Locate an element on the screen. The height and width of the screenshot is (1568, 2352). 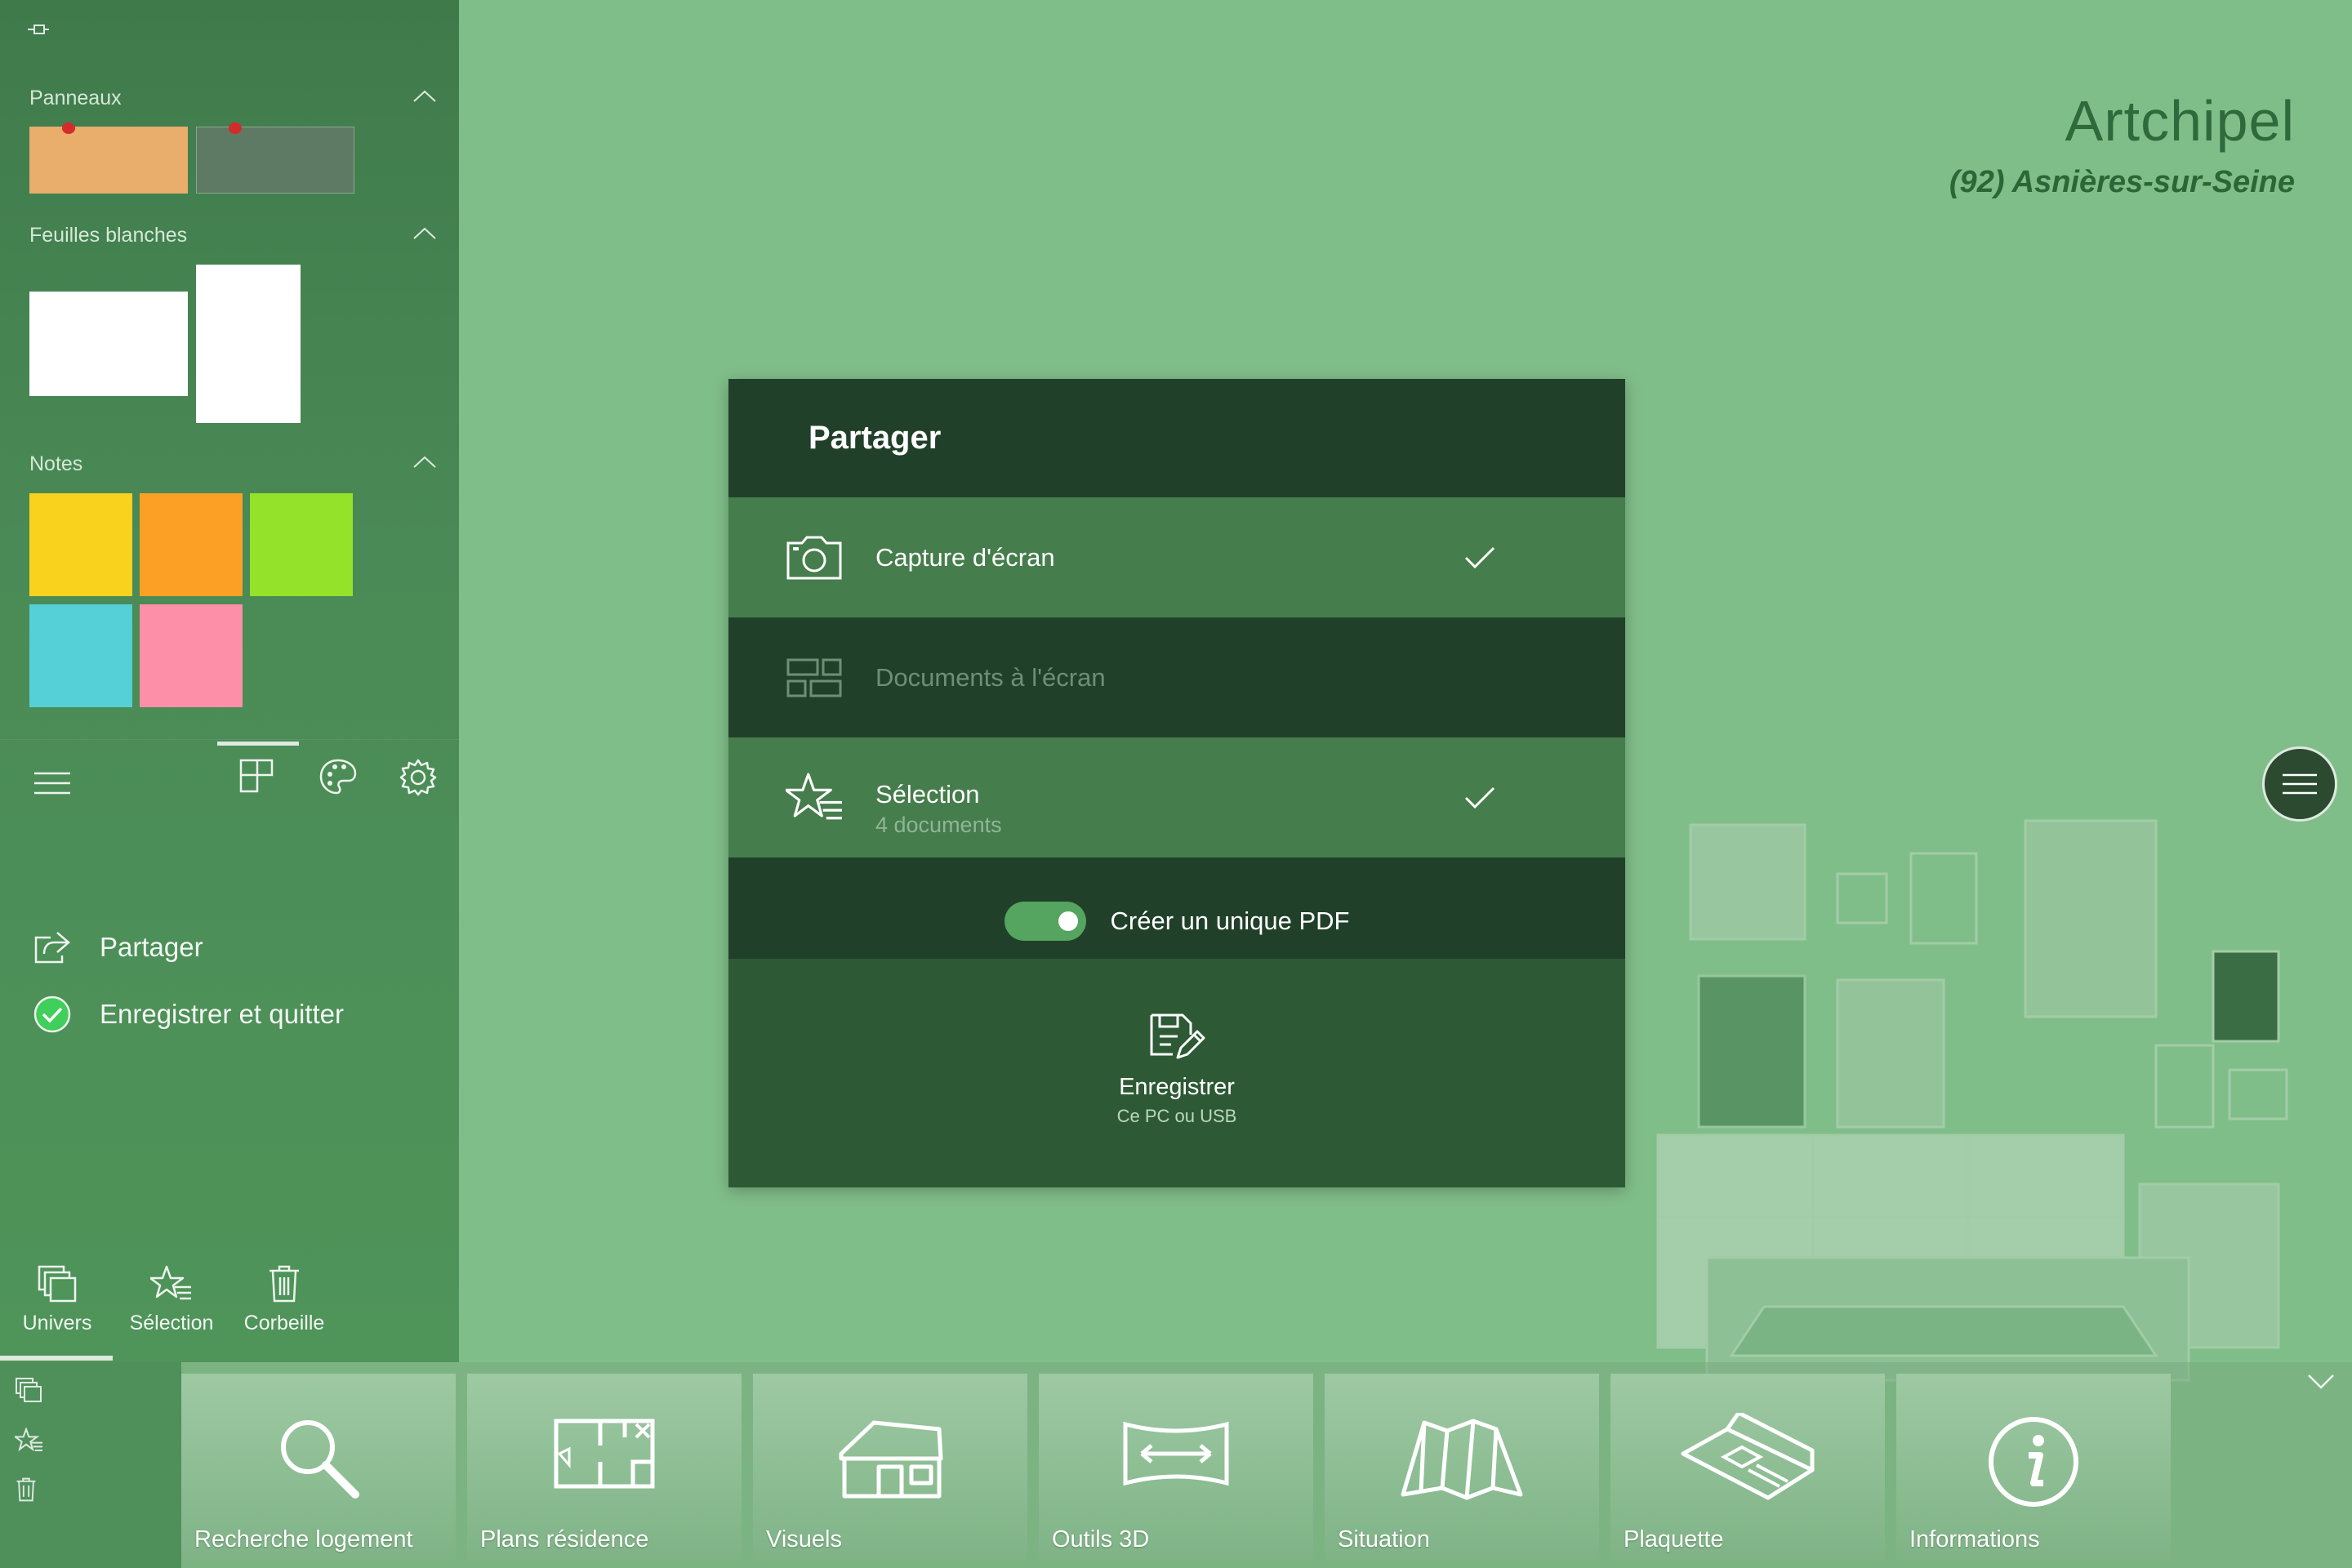
brochure-icon is located at coordinates (1747, 1458).